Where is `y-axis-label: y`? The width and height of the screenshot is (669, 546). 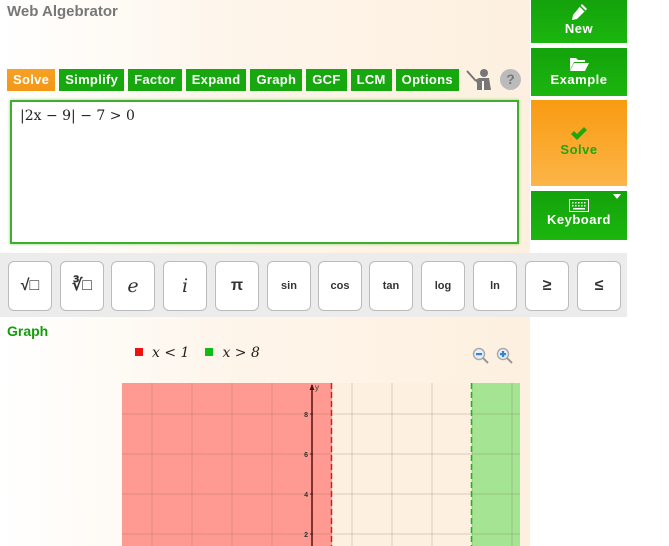 y-axis-label: y is located at coordinates (317, 387).